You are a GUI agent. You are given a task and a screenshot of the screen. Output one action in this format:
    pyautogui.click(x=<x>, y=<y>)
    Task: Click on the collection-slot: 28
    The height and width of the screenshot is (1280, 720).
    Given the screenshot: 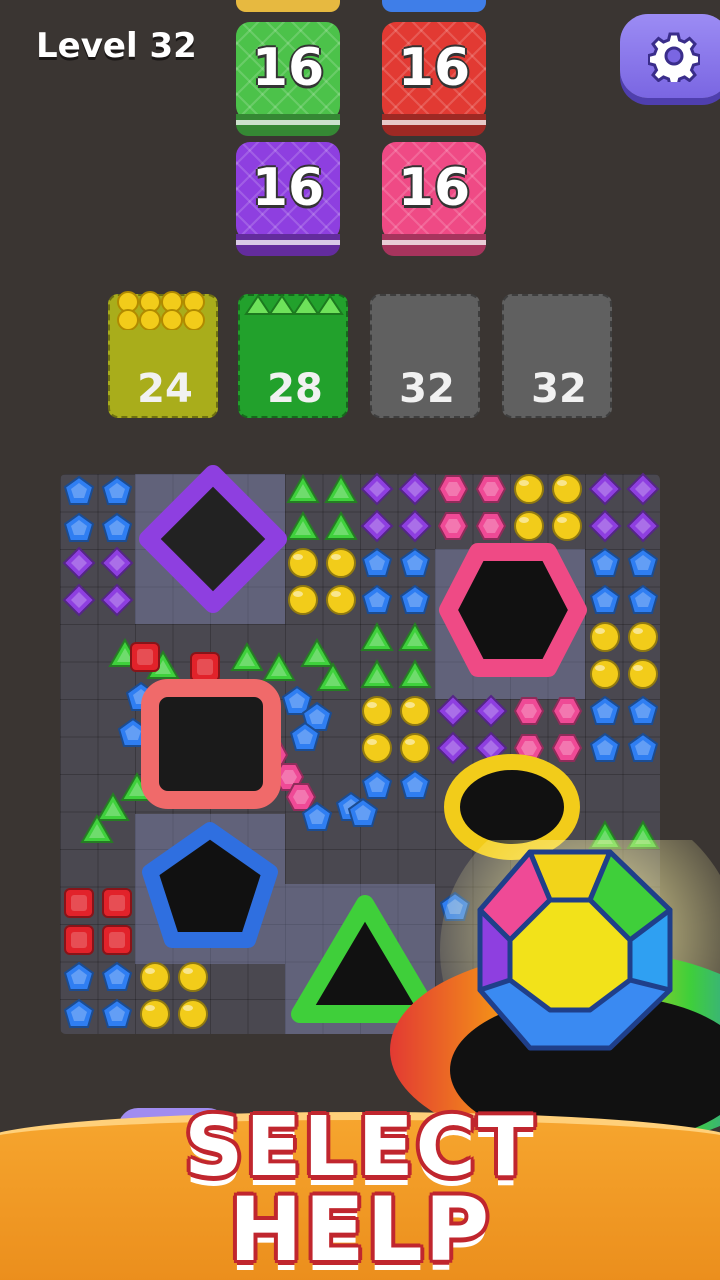 What is the action you would take?
    pyautogui.click(x=293, y=356)
    